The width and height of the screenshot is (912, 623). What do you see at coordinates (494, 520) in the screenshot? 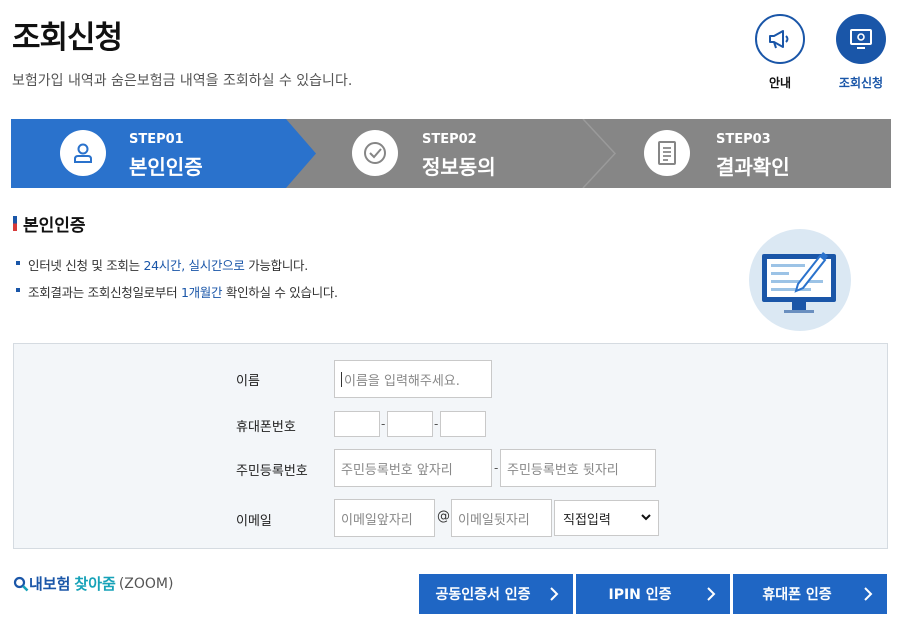
I see `email-back-placeholder: 이메일뒷자리` at bounding box center [494, 520].